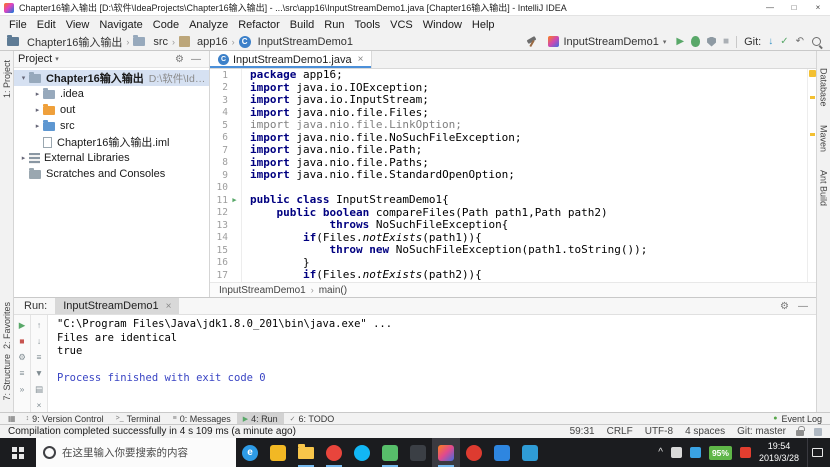  Describe the element at coordinates (23, 78) in the screenshot. I see `tree-toggle-icon: ▾` at that location.